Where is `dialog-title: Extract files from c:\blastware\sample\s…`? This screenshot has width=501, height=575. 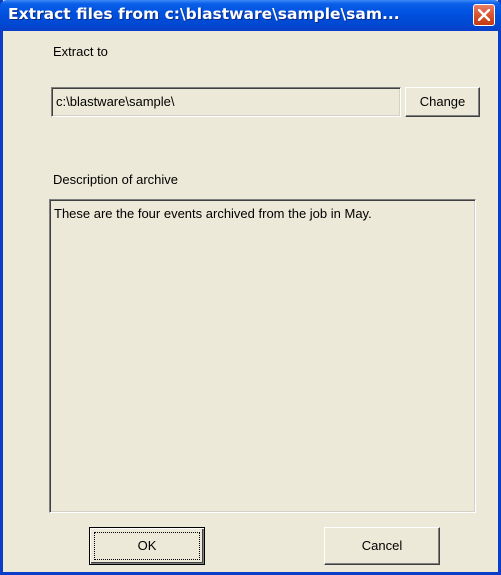
dialog-title: Extract files from c:\blastware\sample\s… is located at coordinates (204, 14).